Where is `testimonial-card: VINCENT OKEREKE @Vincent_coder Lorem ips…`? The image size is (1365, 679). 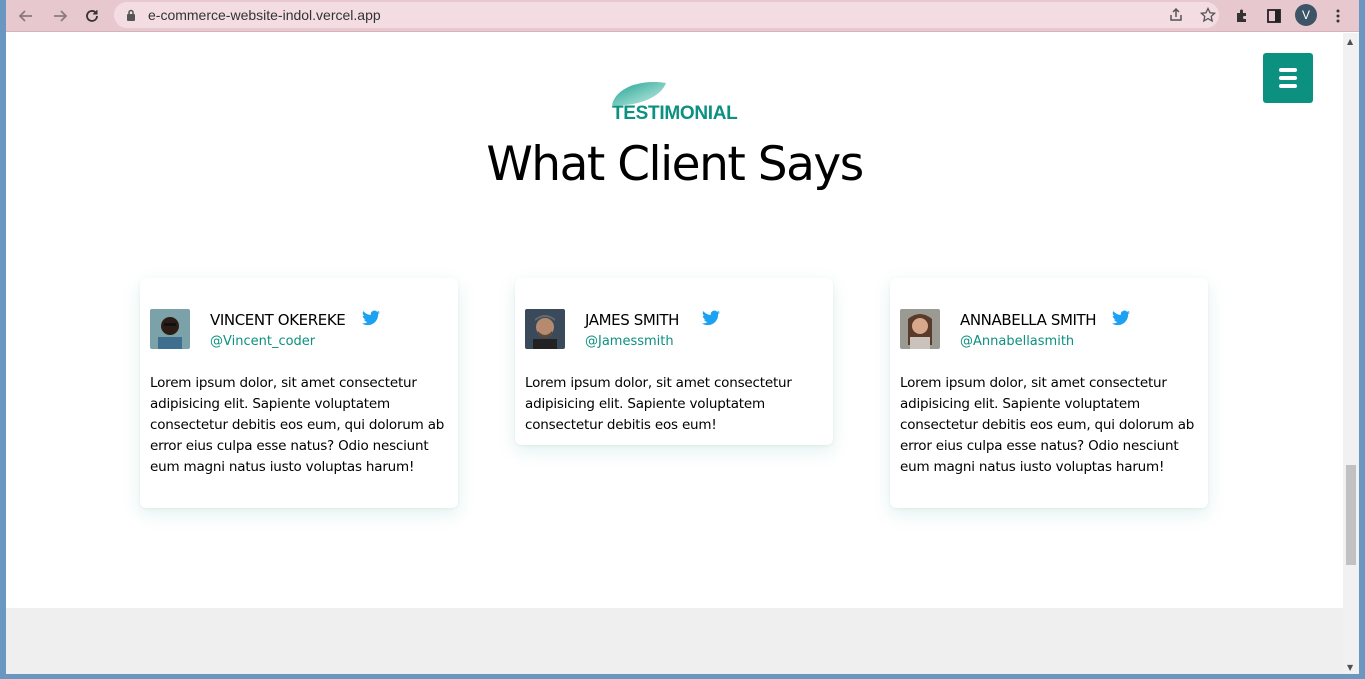 testimonial-card: VINCENT OKEREKE @Vincent_coder Lorem ips… is located at coordinates (299, 393).